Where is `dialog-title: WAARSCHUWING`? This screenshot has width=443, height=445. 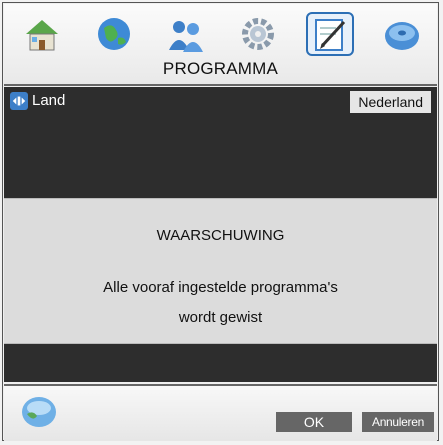
dialog-title: WAARSCHUWING is located at coordinates (220, 235).